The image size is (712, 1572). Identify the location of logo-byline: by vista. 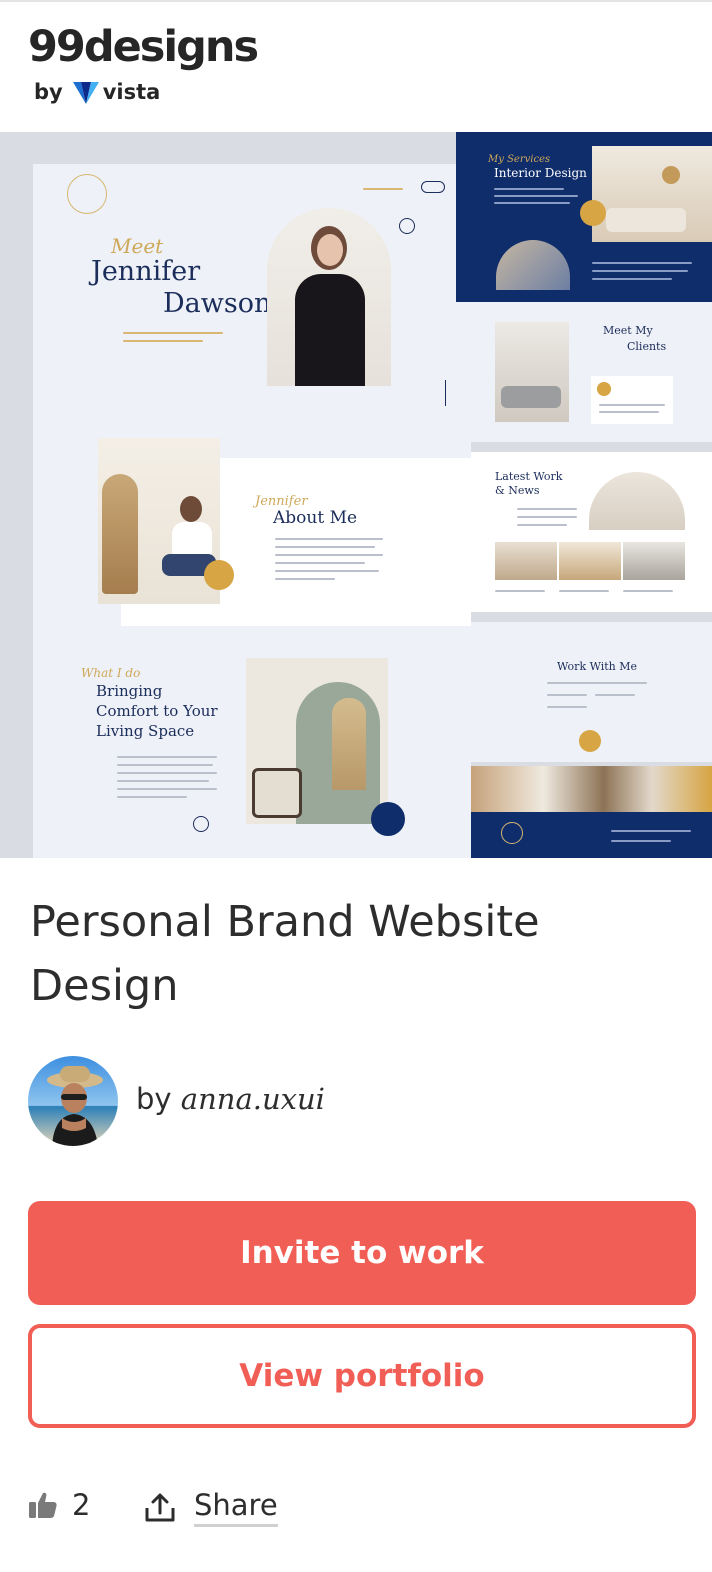
(97, 92).